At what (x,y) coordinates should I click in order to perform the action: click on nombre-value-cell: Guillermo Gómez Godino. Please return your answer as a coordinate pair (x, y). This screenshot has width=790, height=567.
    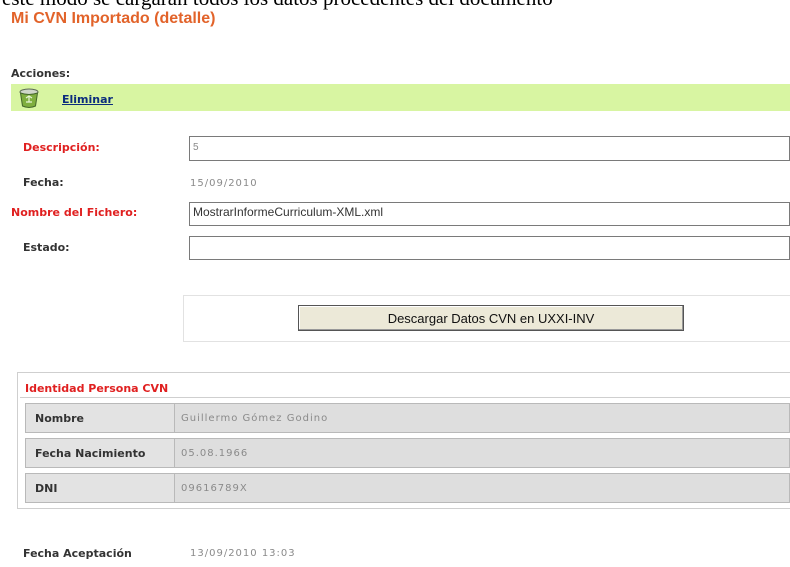
    Looking at the image, I should click on (482, 418).